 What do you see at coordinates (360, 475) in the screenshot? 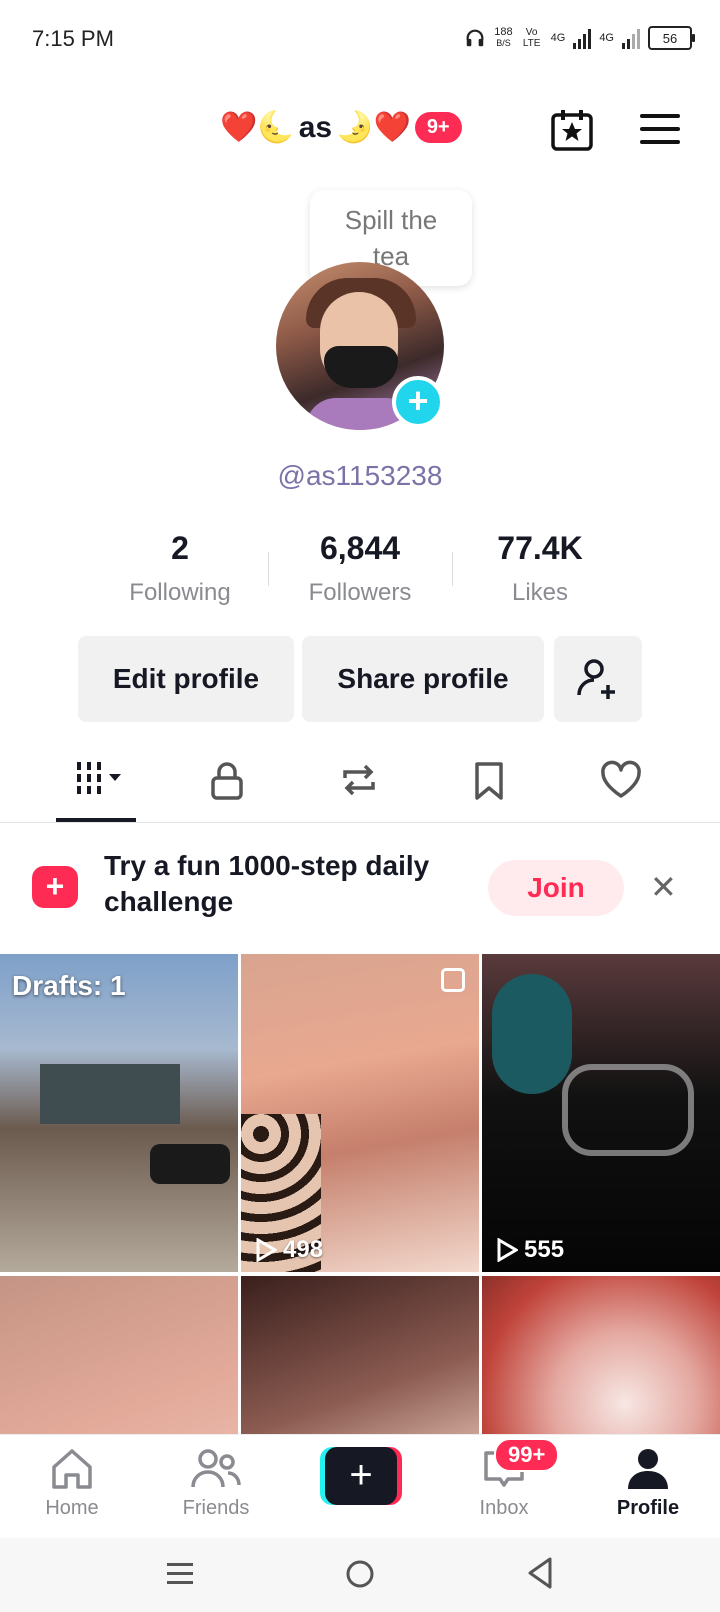
I see `profile-handle: @as1153238` at bounding box center [360, 475].